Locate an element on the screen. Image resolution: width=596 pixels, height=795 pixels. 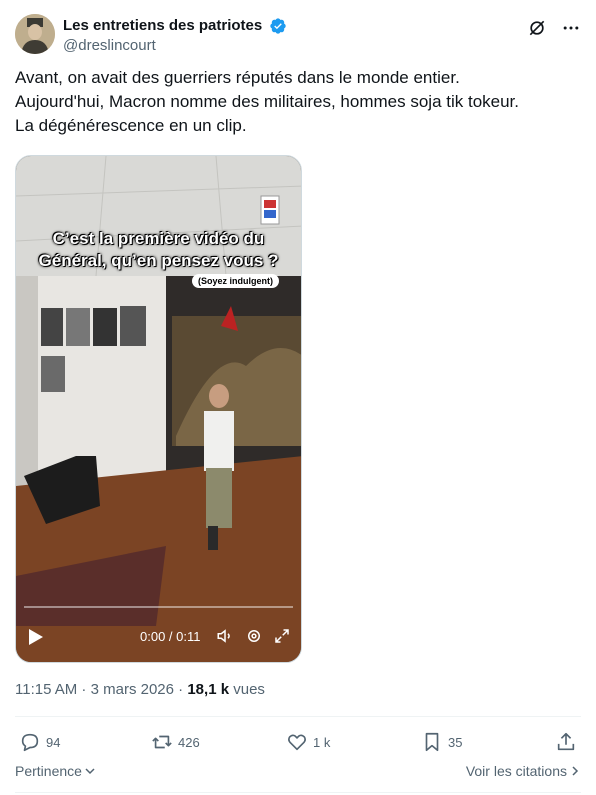
repost-button: 426 is located at coordinates (175, 742).